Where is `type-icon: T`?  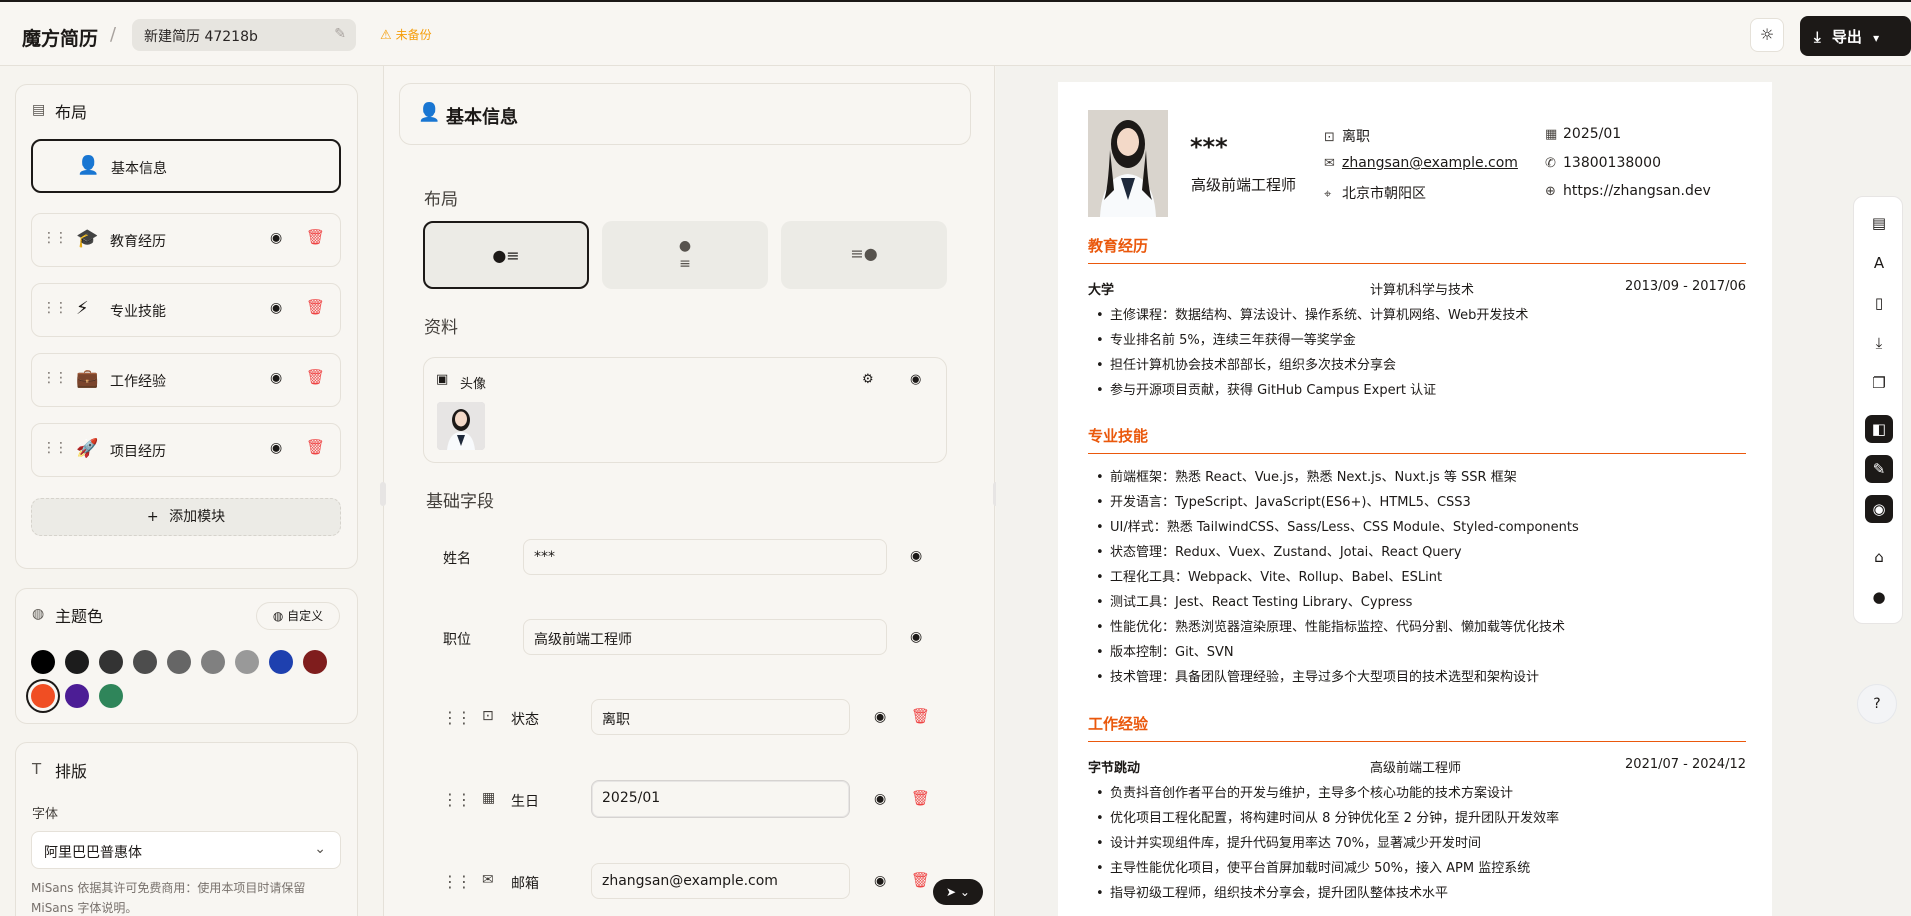
type-icon: T is located at coordinates (37, 769).